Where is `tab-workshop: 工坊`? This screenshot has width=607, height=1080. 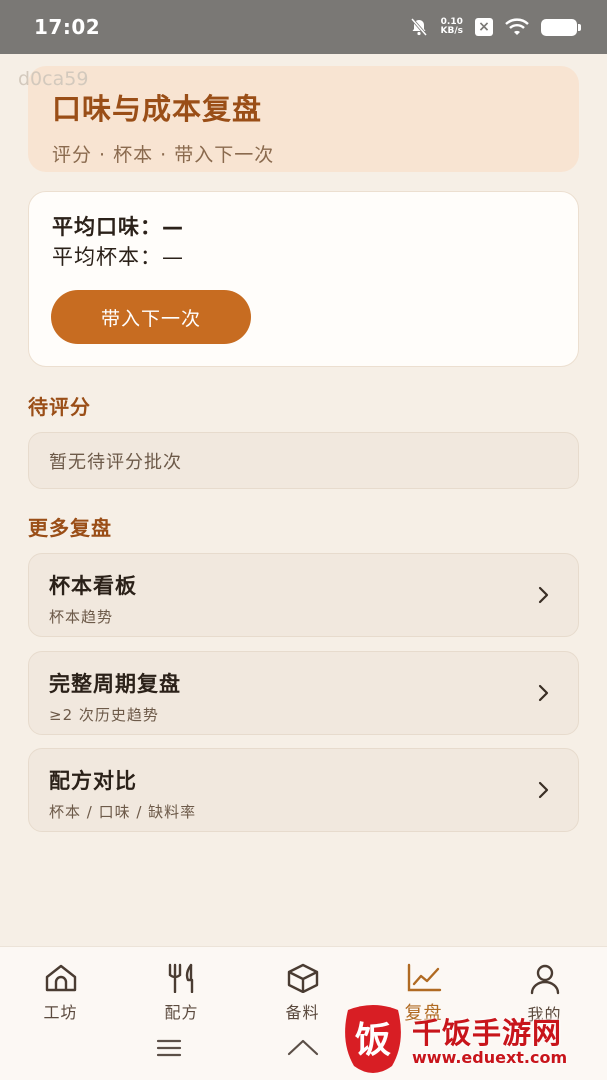 tab-workshop: 工坊 is located at coordinates (60, 993).